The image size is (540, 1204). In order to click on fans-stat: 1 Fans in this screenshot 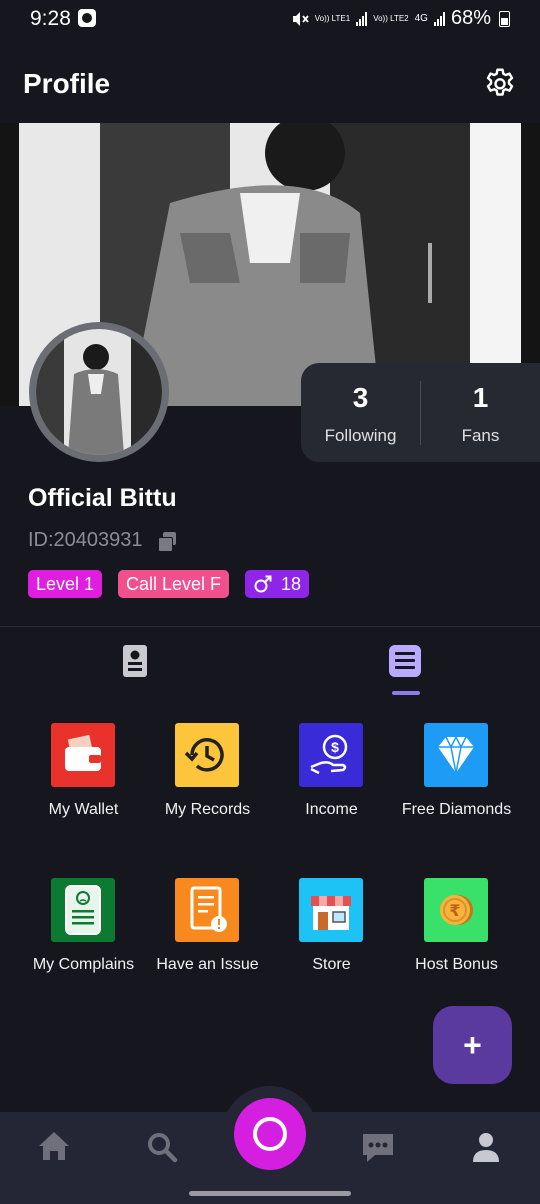, I will do `click(480, 412)`.